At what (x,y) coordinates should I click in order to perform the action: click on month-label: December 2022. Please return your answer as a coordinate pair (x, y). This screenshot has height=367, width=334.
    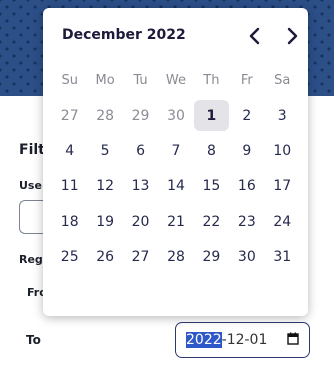
    Looking at the image, I should click on (124, 35).